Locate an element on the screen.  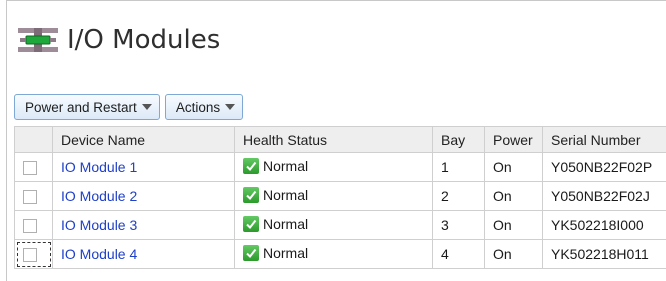
column-header-device-name: Device Name is located at coordinates (143, 139).